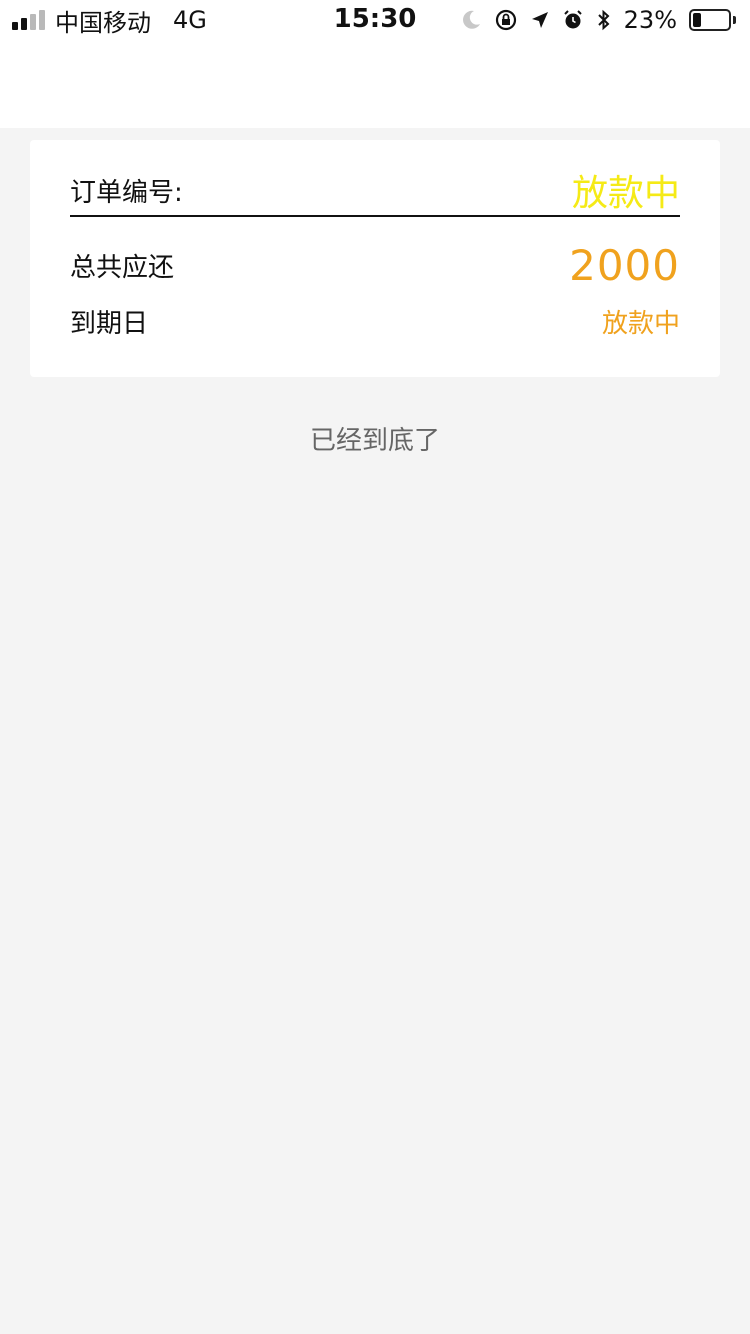 The height and width of the screenshot is (1334, 750). Describe the element at coordinates (650, 20) in the screenshot. I see `battery-percent: 23%` at that location.